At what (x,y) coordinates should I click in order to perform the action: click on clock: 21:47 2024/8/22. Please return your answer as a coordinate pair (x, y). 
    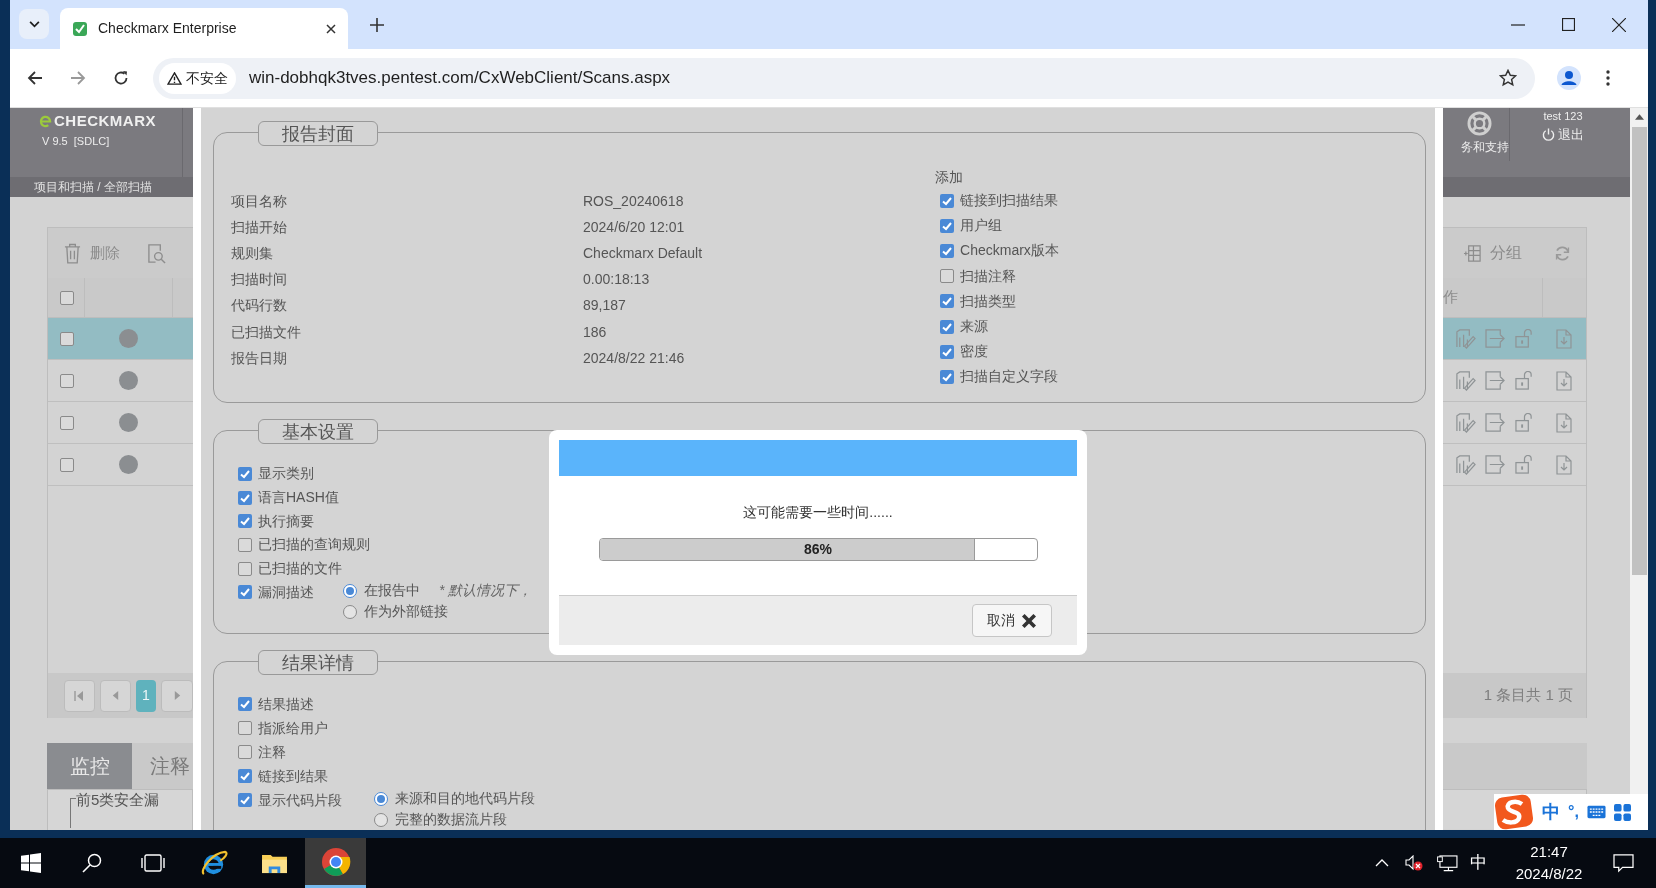
    Looking at the image, I should click on (1549, 863).